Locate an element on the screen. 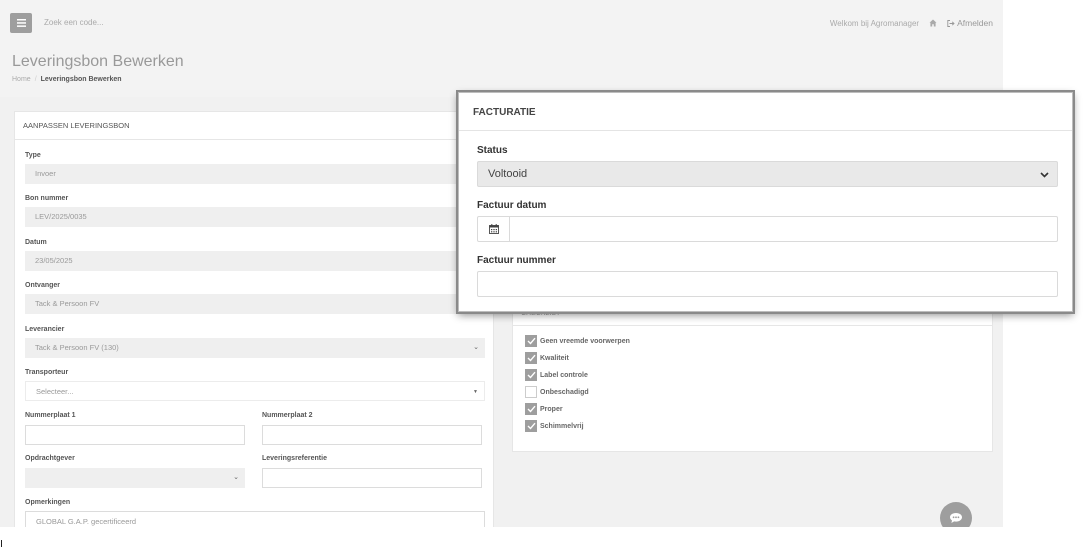 The image size is (1087, 549). checklist-item: Proper is located at coordinates (544, 409).